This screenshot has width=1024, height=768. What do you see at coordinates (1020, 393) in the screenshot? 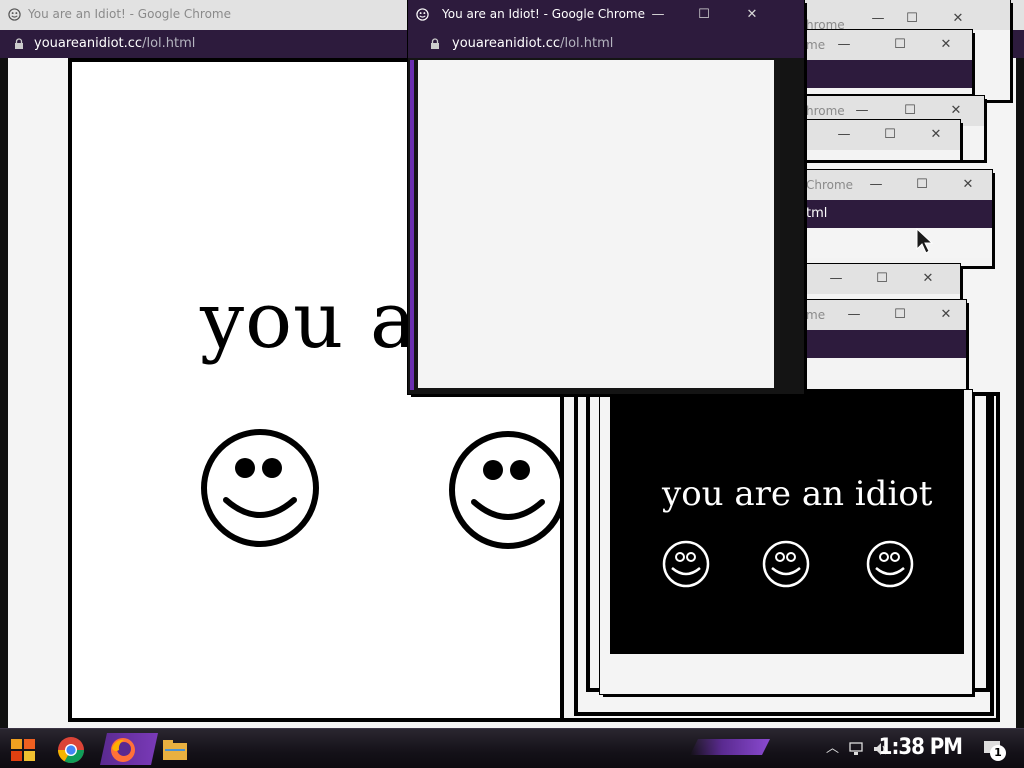
I see `right-frame-accent` at bounding box center [1020, 393].